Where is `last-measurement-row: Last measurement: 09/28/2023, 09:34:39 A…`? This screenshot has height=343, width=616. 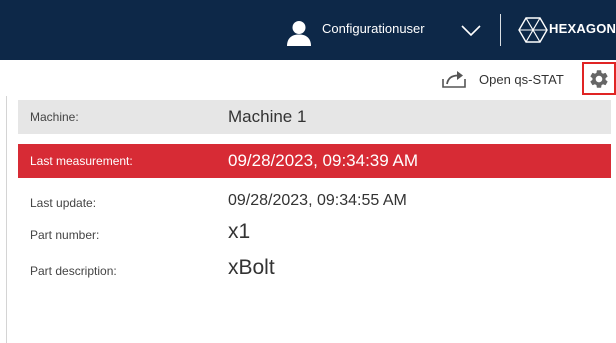
last-measurement-row: Last measurement: 09/28/2023, 09:34:39 A… is located at coordinates (314, 161).